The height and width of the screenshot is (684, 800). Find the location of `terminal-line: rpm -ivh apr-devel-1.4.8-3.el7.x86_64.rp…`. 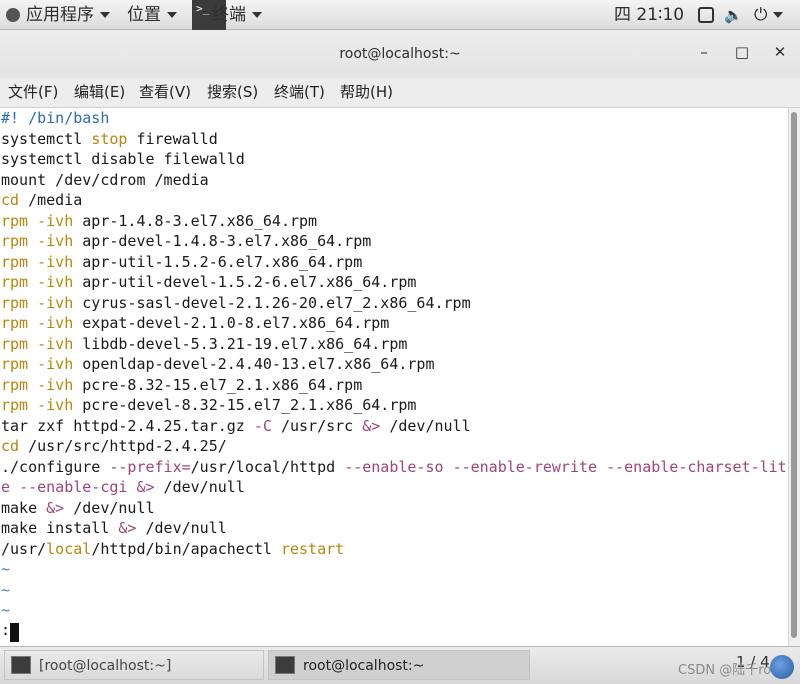

terminal-line: rpm -ivh apr-devel-1.4.8-3.el7.x86_64.rp… is located at coordinates (186, 241).